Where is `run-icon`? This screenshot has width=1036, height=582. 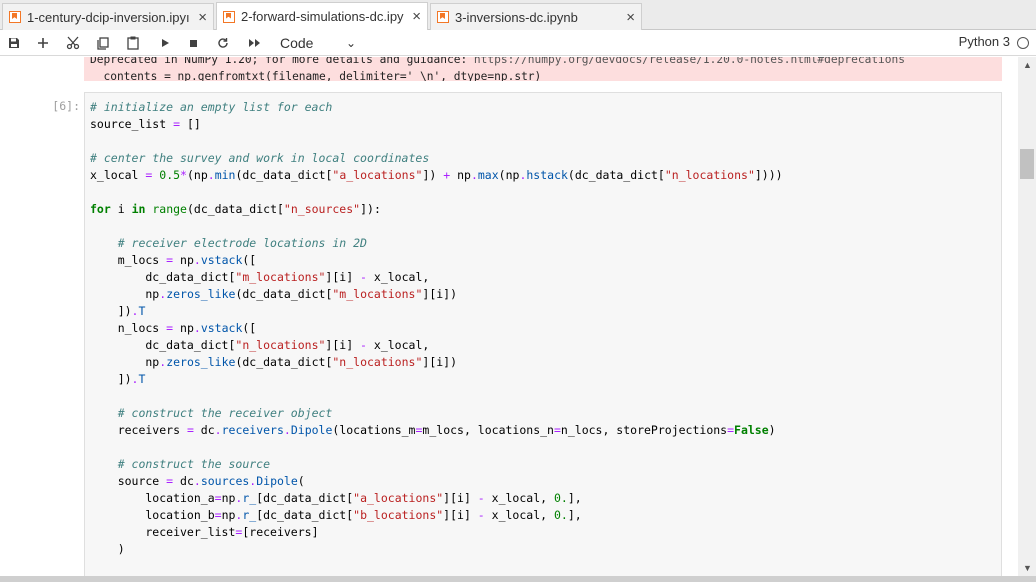
run-icon is located at coordinates (165, 43).